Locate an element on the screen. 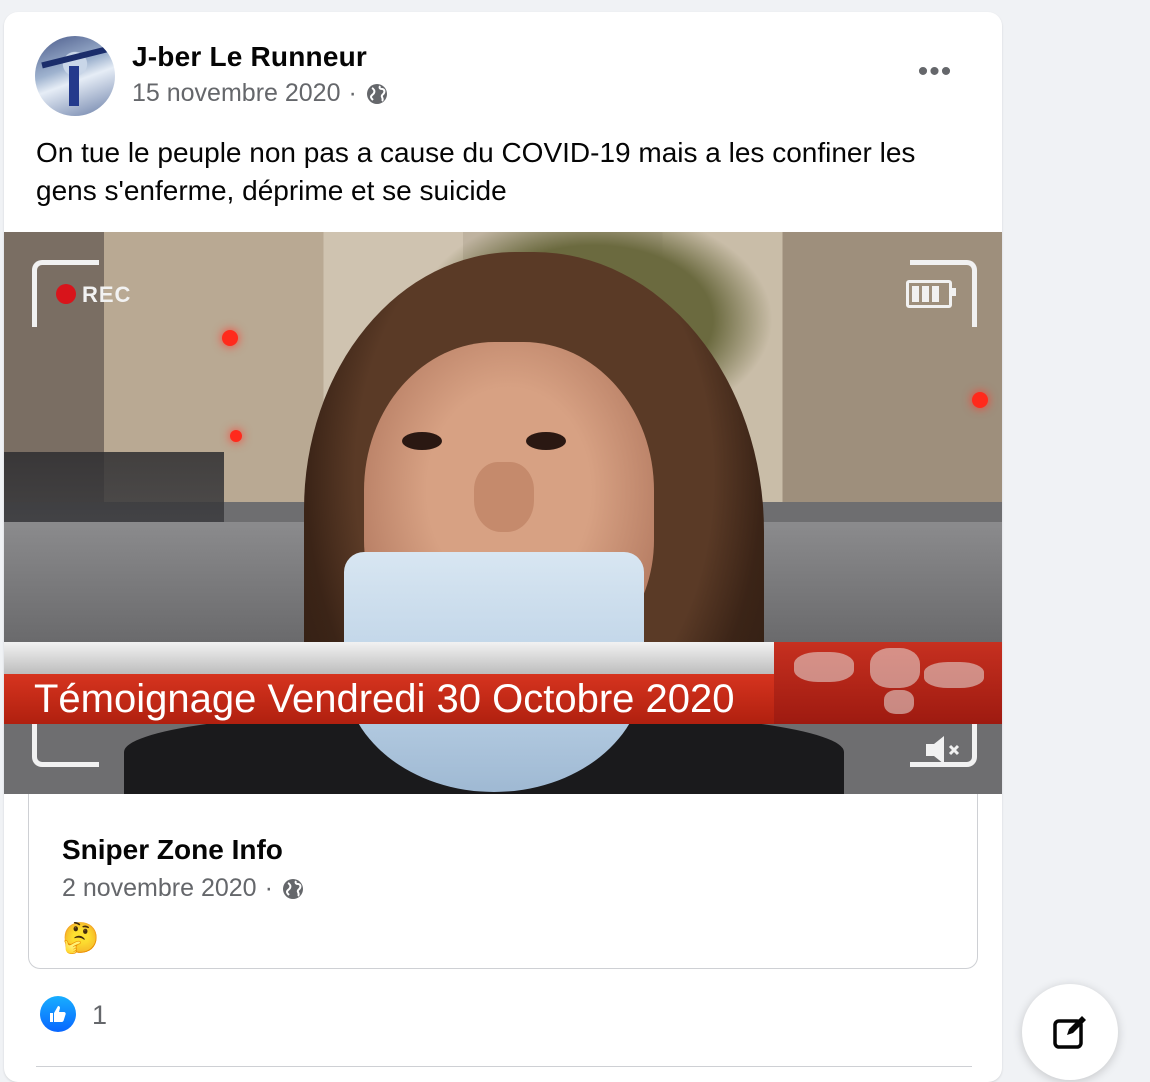 The width and height of the screenshot is (1150, 1082). shared-post-author: Sniper Zone Info is located at coordinates (172, 850).